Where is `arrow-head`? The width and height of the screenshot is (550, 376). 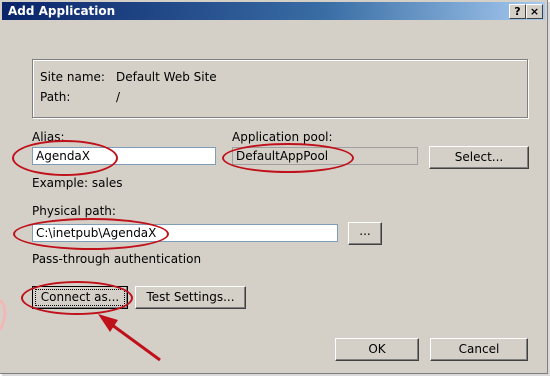
arrow-head is located at coordinates (108, 323).